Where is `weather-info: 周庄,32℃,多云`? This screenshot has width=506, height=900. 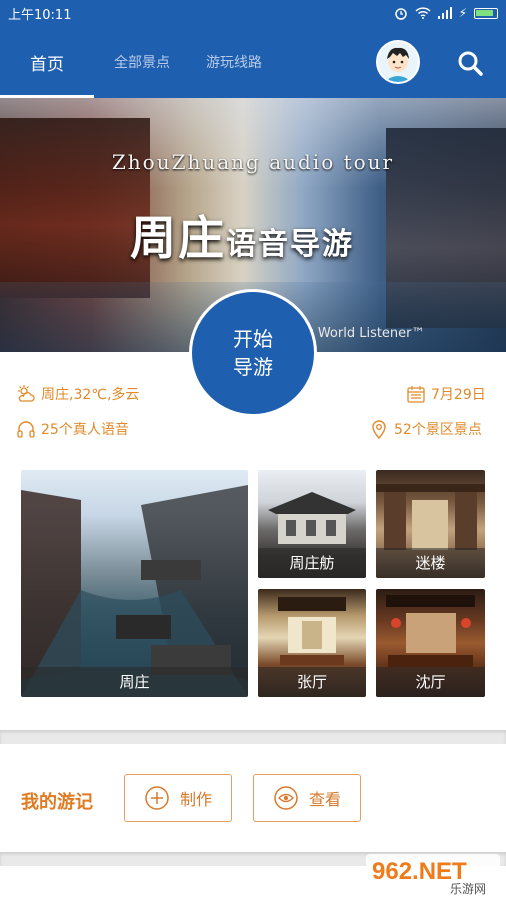
weather-info: 周庄,32℃,多云 is located at coordinates (77, 394).